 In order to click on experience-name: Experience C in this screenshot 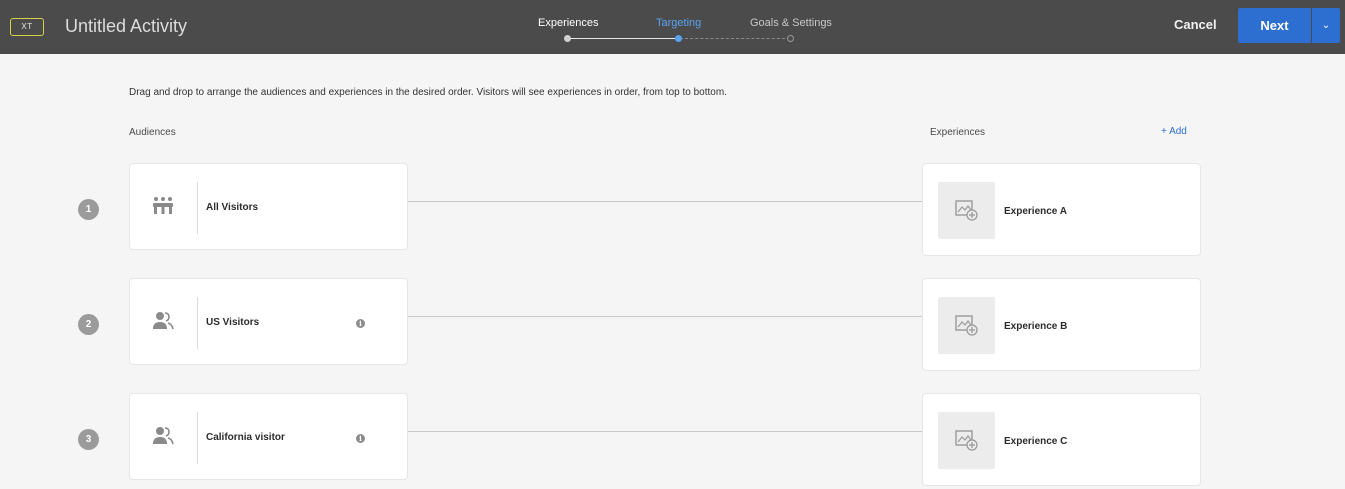, I will do `click(1036, 441)`.